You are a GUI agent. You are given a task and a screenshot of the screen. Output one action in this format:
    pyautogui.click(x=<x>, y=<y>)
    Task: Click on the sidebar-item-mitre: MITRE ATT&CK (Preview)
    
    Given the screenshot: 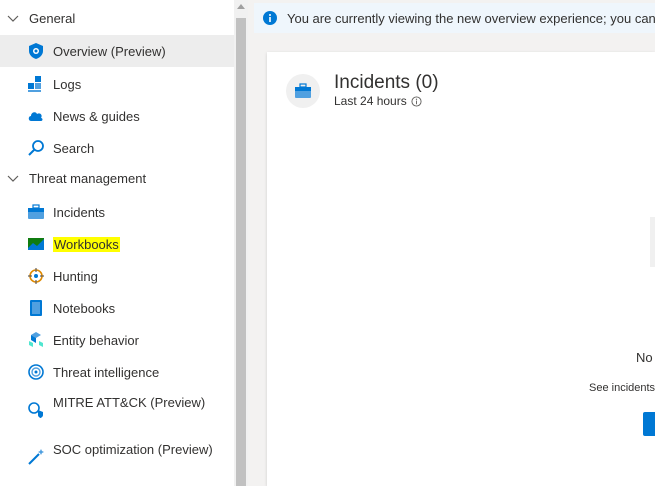 What is the action you would take?
    pyautogui.click(x=117, y=410)
    